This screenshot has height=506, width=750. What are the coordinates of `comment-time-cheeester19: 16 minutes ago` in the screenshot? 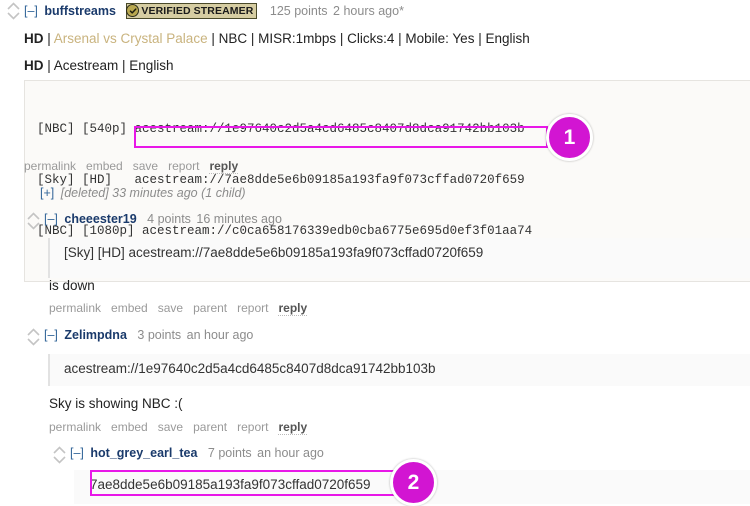 It's located at (239, 219).